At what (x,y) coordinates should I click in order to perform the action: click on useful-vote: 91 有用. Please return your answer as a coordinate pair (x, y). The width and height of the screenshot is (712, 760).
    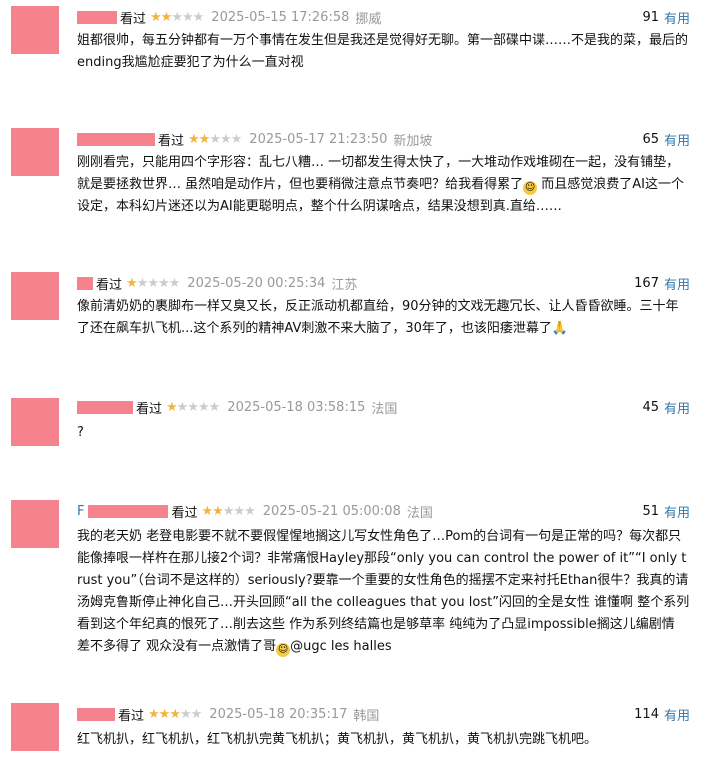
    Looking at the image, I should click on (666, 17).